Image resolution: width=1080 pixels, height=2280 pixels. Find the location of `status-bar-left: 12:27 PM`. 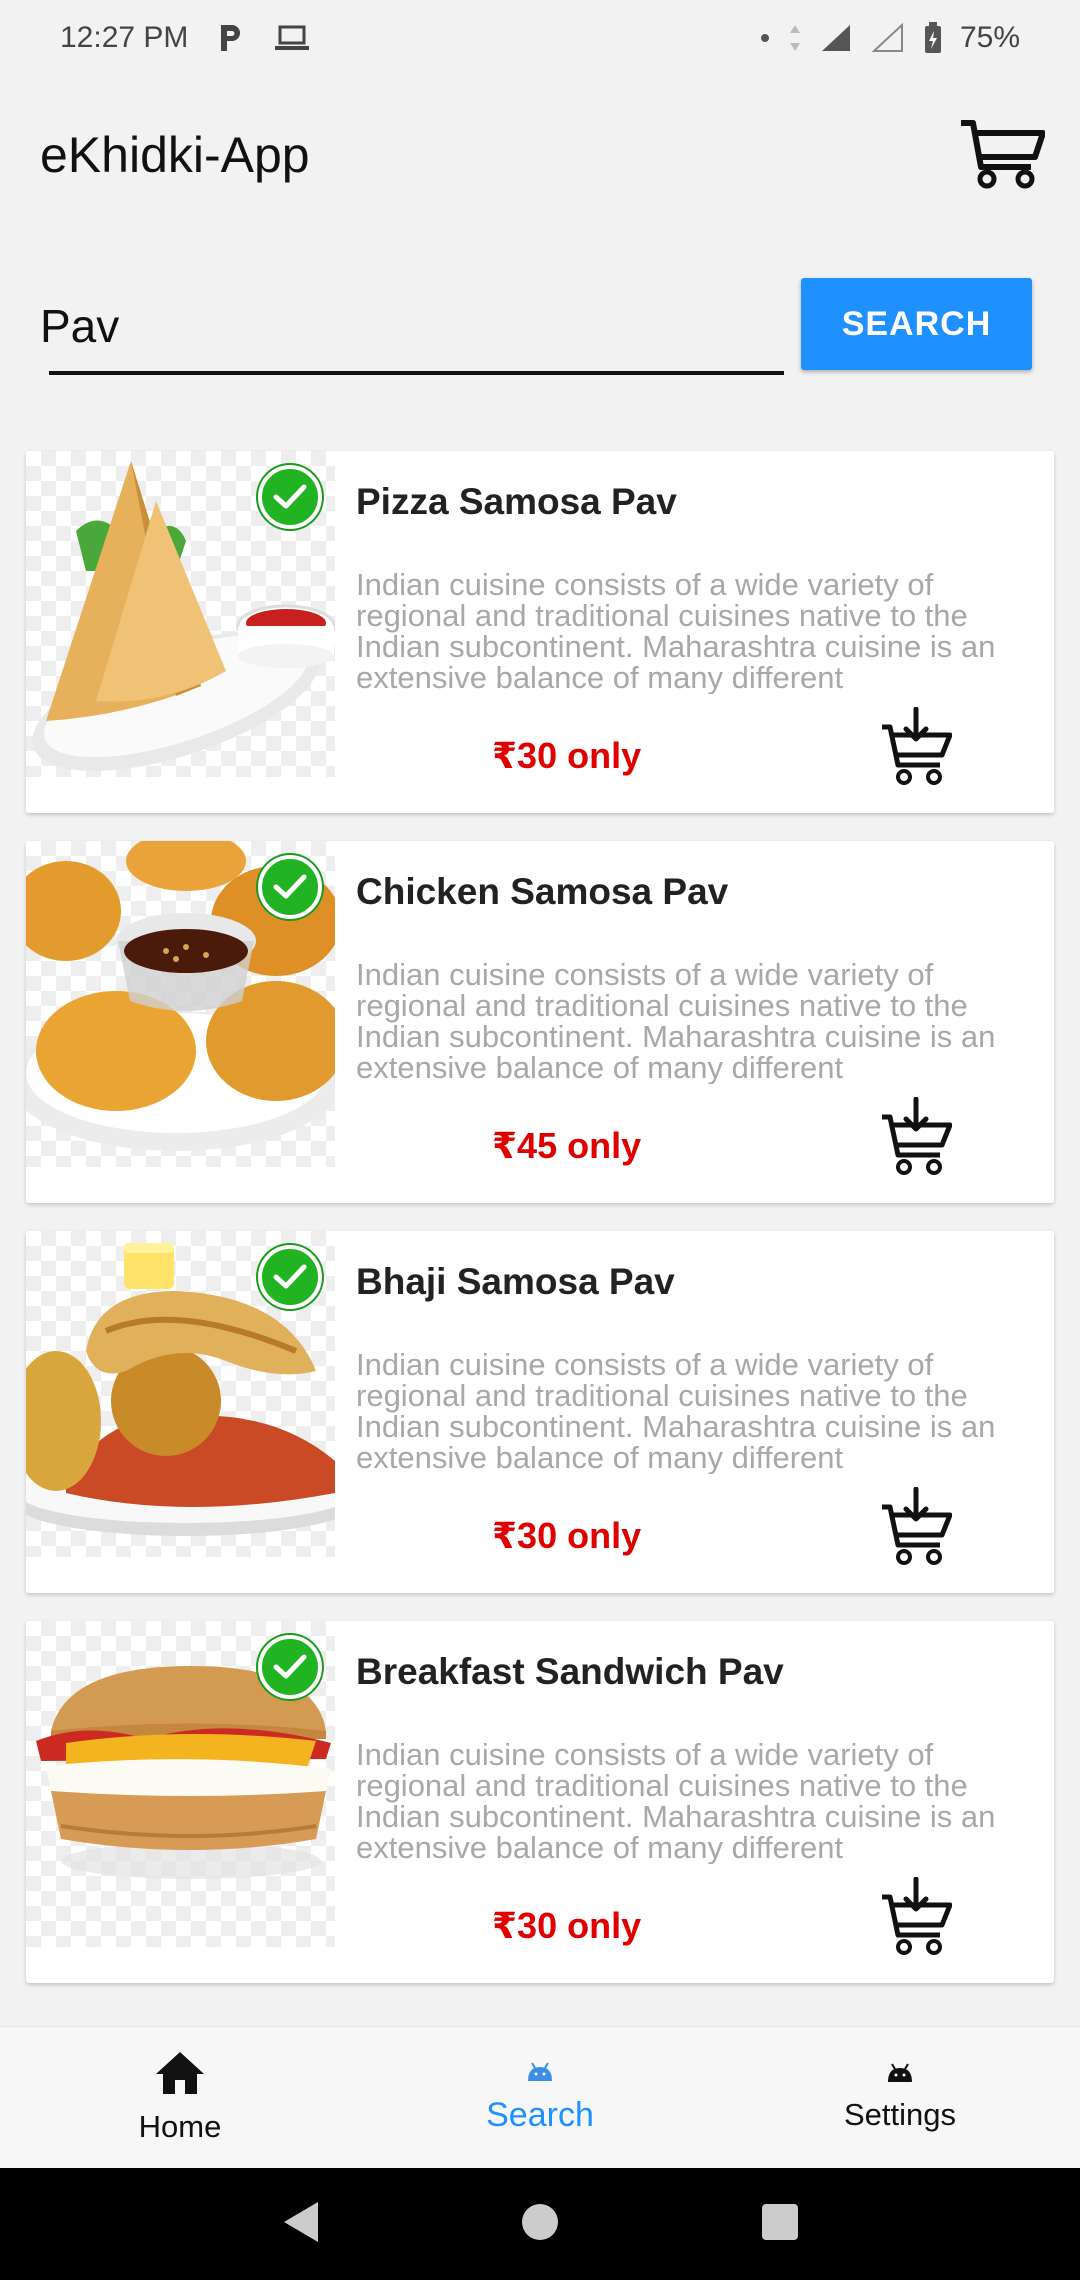

status-bar-left: 12:27 PM is located at coordinates (185, 38).